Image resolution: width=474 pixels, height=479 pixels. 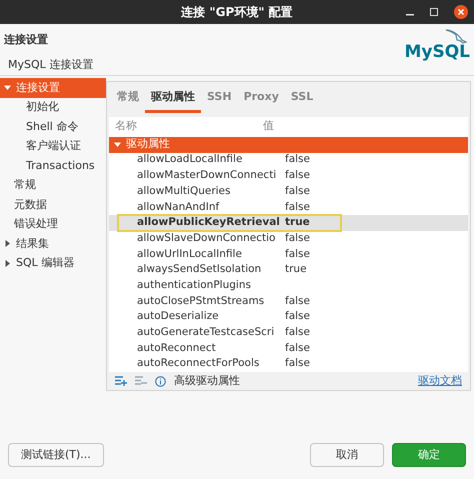 What do you see at coordinates (194, 285) in the screenshot?
I see `property-name: authenticationPlugins` at bounding box center [194, 285].